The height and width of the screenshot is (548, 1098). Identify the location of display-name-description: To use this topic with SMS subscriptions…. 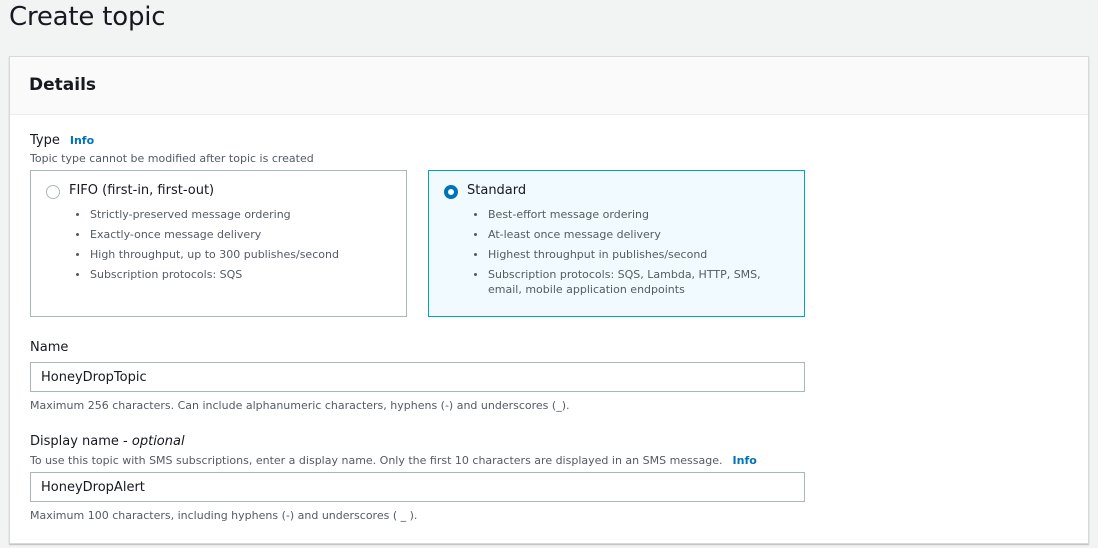
(376, 460).